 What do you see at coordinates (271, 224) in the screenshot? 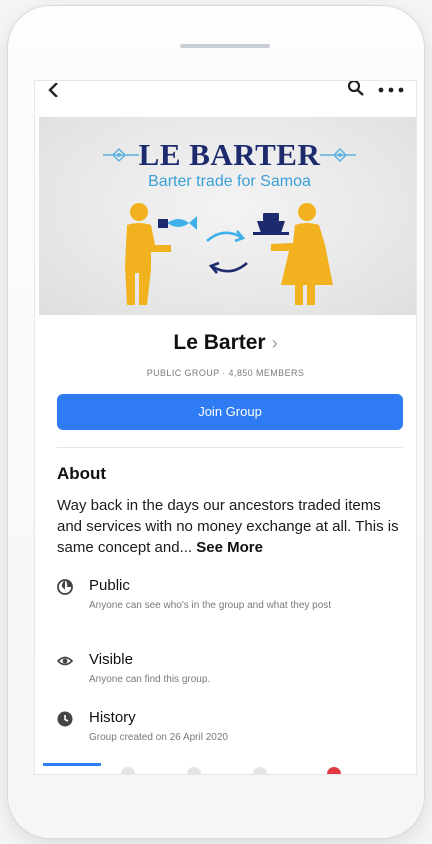
I see `basket-item-icon` at bounding box center [271, 224].